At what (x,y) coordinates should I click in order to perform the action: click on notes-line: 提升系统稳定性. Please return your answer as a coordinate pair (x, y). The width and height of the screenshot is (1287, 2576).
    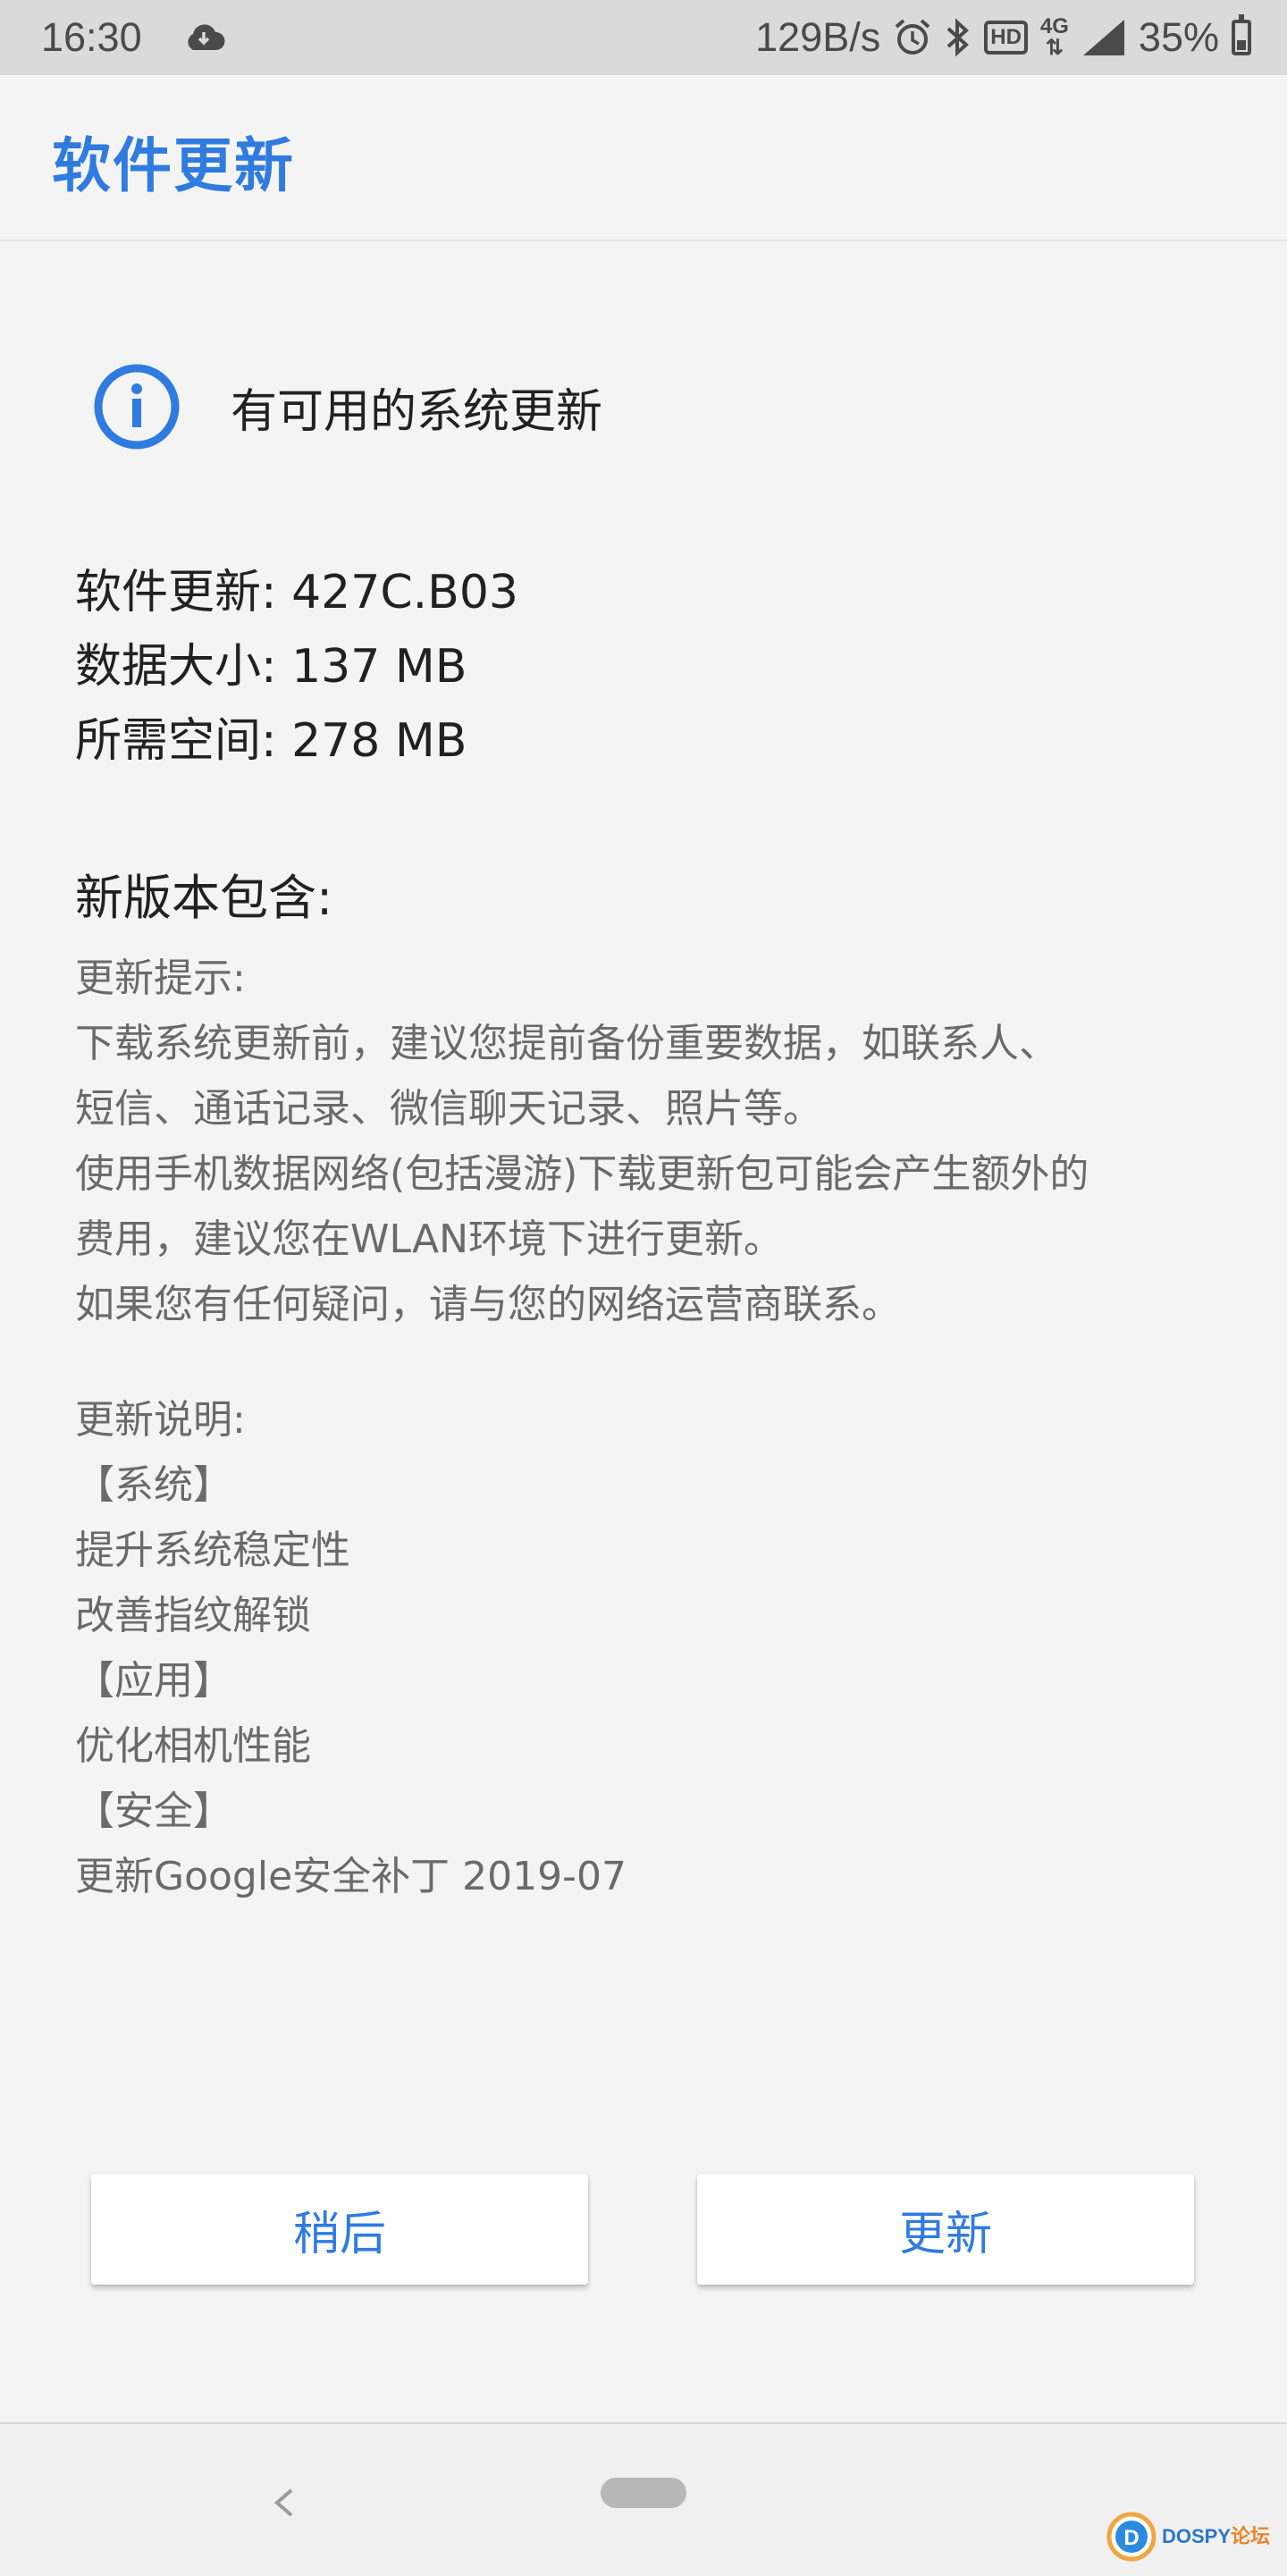
    Looking at the image, I should click on (213, 1551).